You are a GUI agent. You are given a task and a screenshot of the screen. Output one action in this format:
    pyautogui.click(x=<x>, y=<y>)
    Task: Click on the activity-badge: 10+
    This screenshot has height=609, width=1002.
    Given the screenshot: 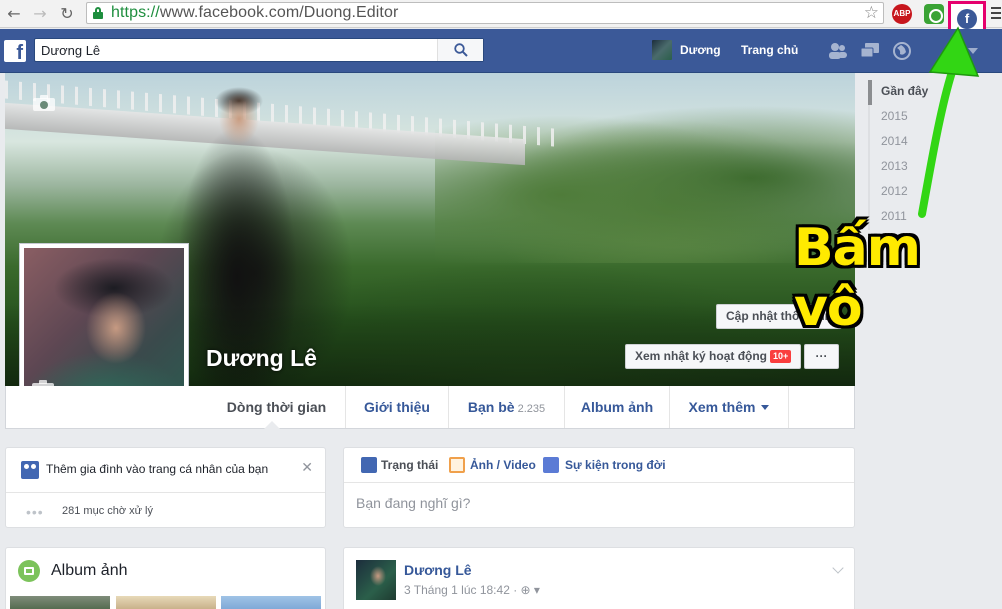 What is the action you would take?
    pyautogui.click(x=781, y=356)
    